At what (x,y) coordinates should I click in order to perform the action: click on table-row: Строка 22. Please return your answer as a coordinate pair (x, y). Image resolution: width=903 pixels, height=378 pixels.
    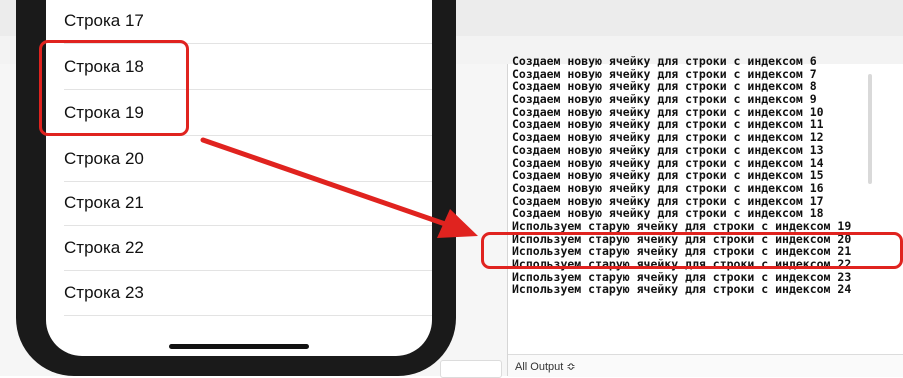
    Looking at the image, I should click on (248, 248).